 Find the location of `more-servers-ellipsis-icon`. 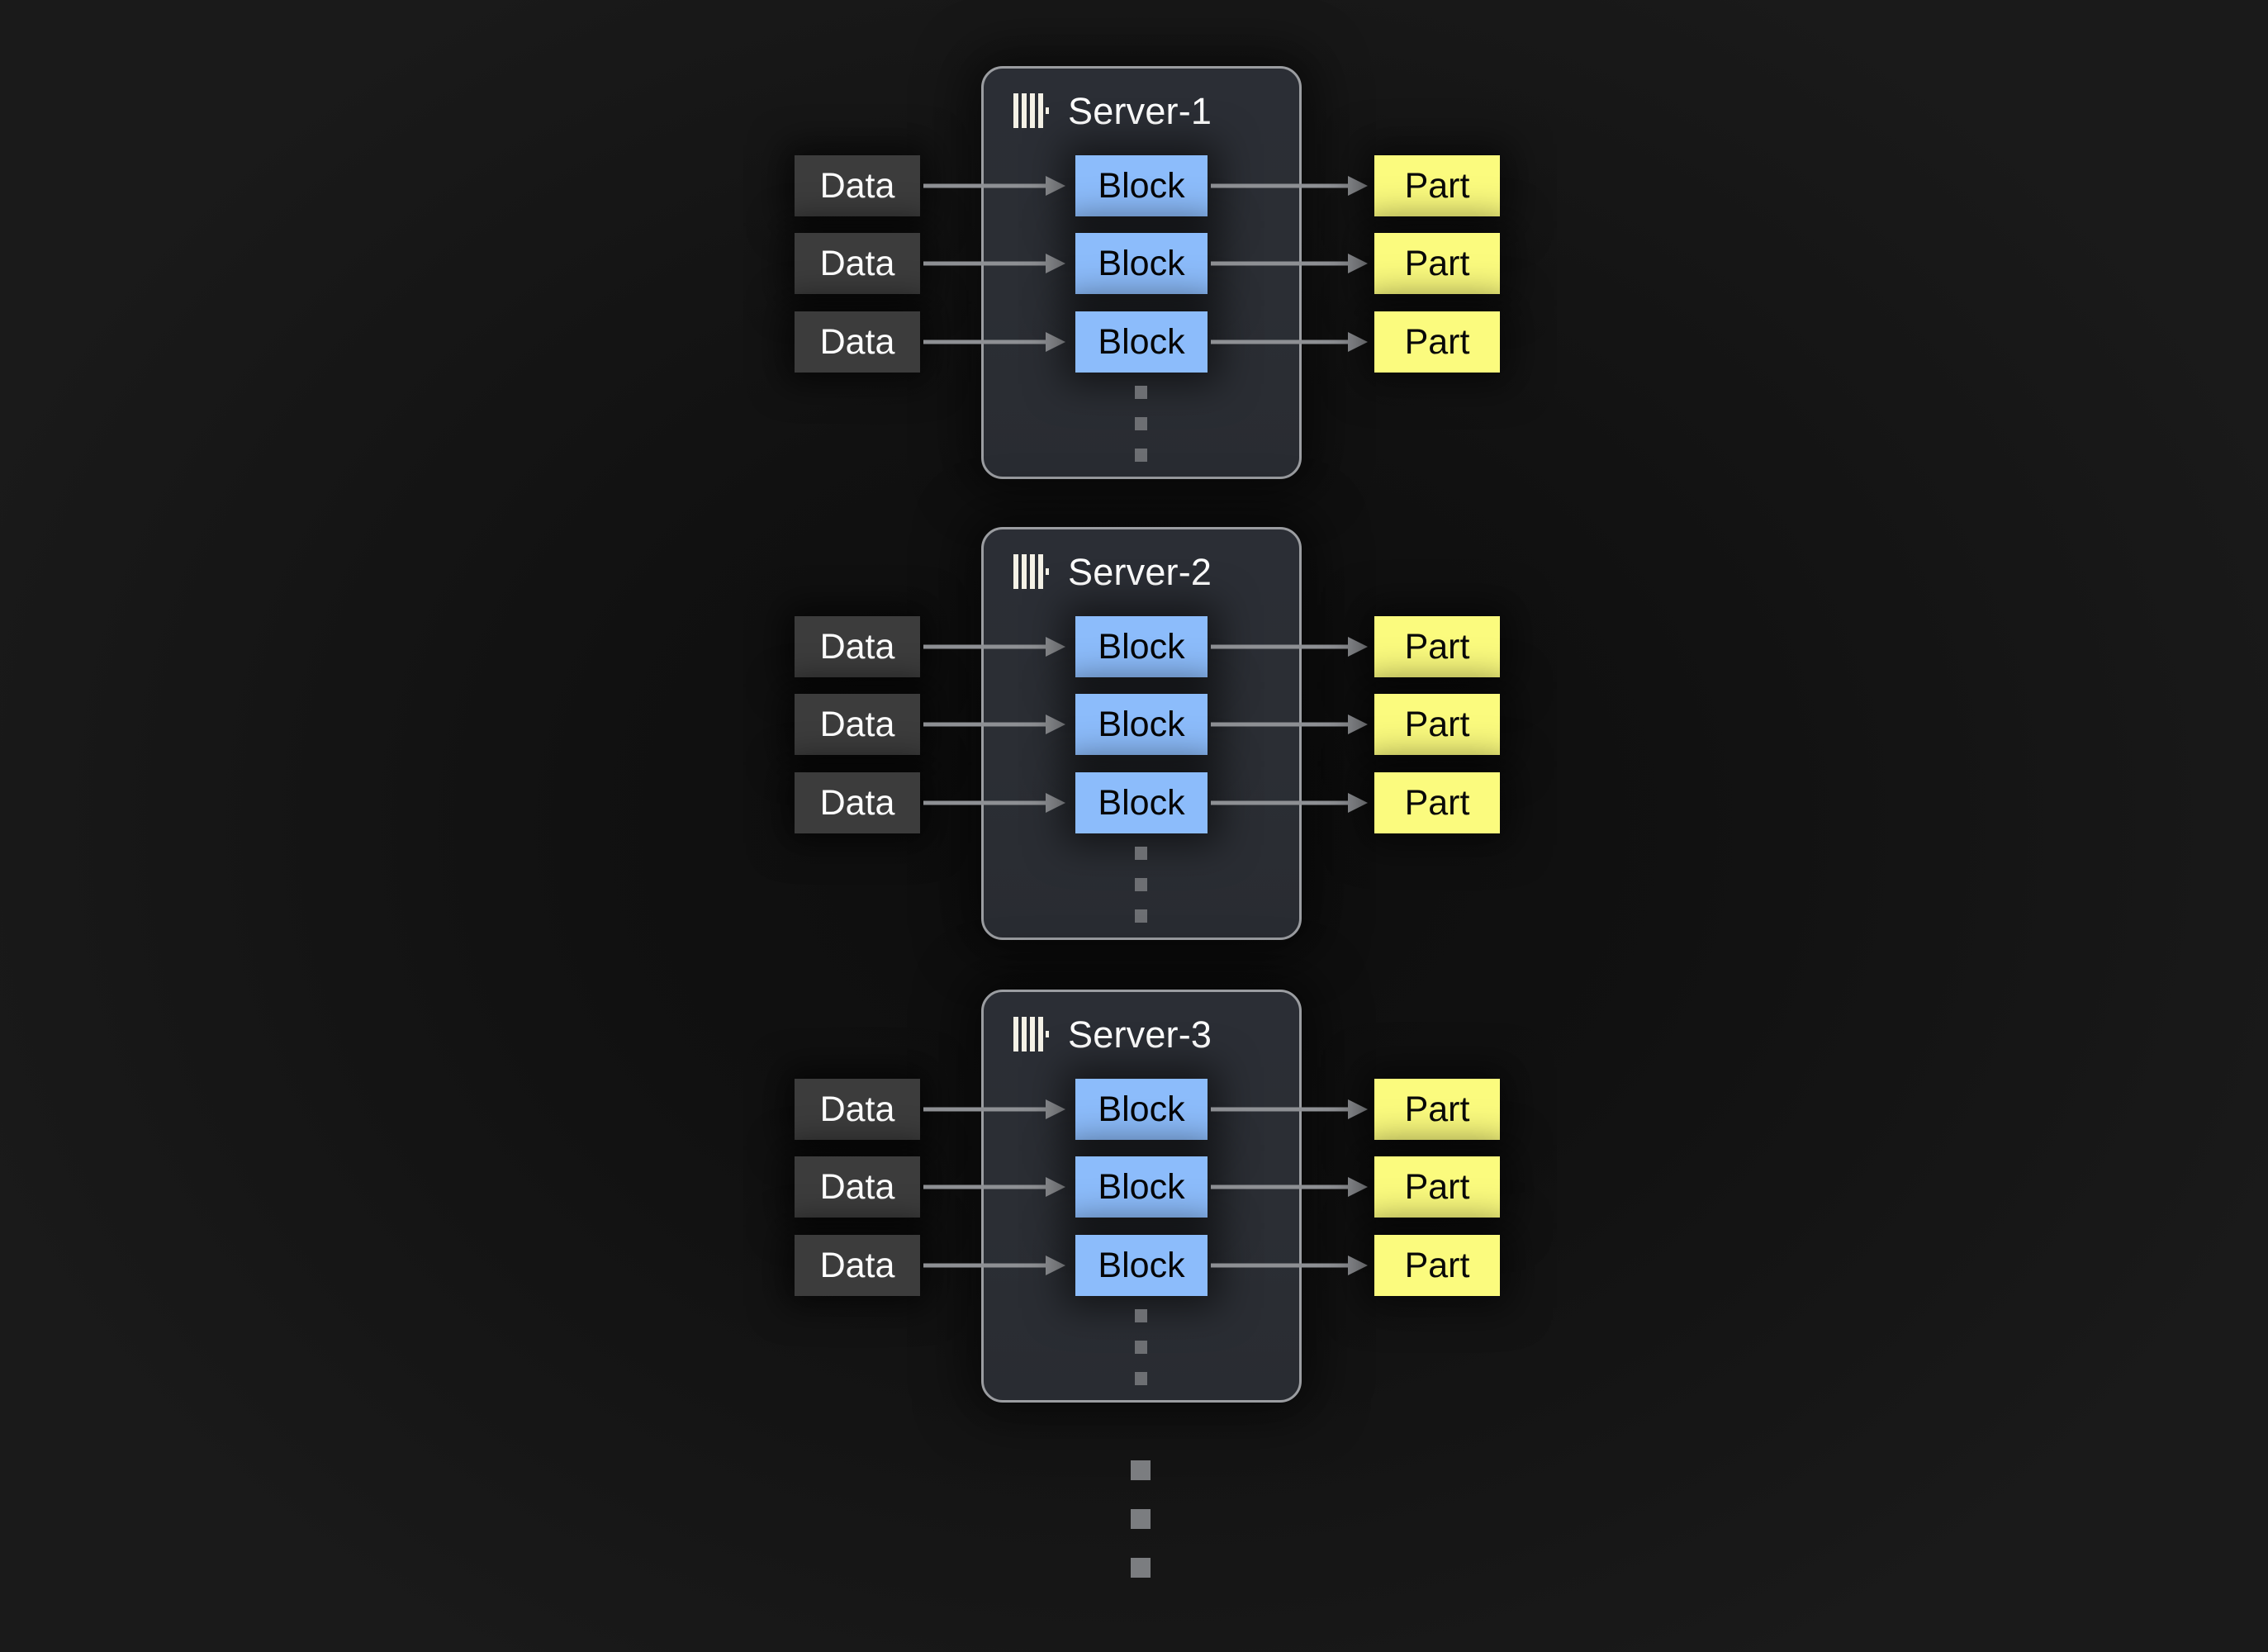

more-servers-ellipsis-icon is located at coordinates (1141, 1519).